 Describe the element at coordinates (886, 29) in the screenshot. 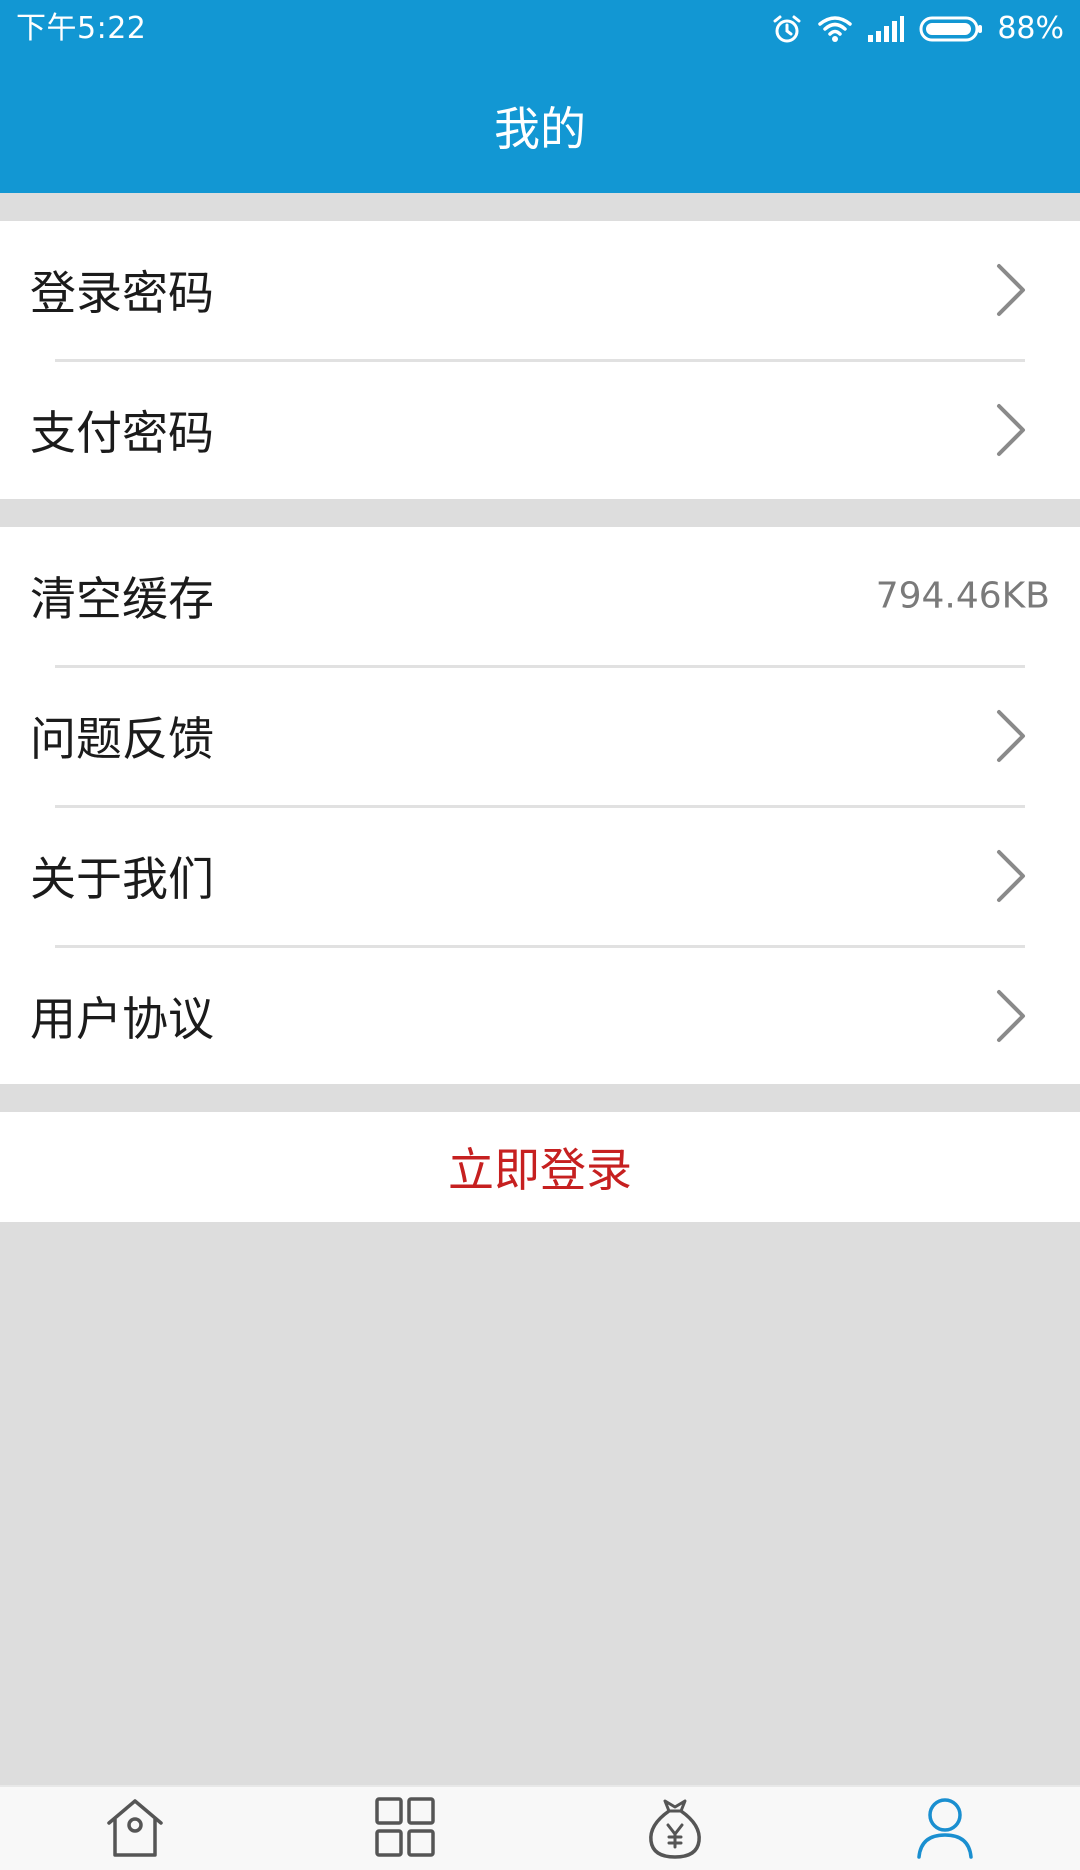

I see `signal-icon` at that location.